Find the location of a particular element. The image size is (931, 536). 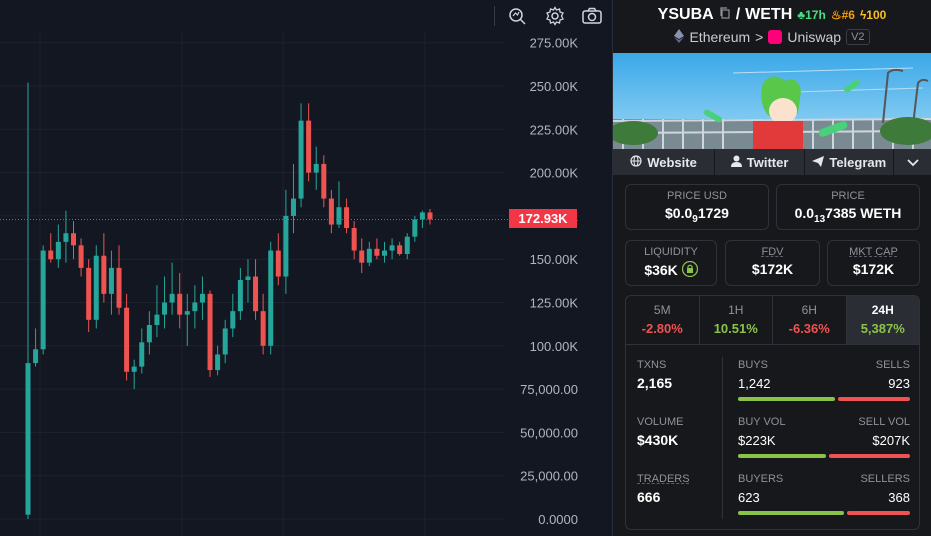

buyers-label: BUYERS is located at coordinates (761, 479).